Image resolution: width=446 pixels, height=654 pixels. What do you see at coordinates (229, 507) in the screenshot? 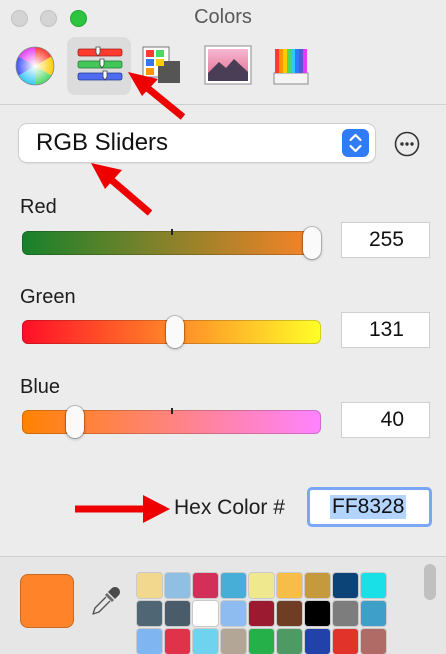
I see `hex-color-label: Hex Color #` at bounding box center [229, 507].